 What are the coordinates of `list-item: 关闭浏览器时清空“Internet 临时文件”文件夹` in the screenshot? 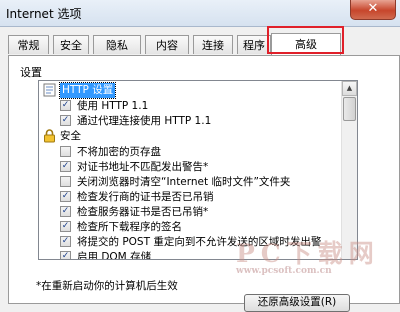 It's located at (191, 182).